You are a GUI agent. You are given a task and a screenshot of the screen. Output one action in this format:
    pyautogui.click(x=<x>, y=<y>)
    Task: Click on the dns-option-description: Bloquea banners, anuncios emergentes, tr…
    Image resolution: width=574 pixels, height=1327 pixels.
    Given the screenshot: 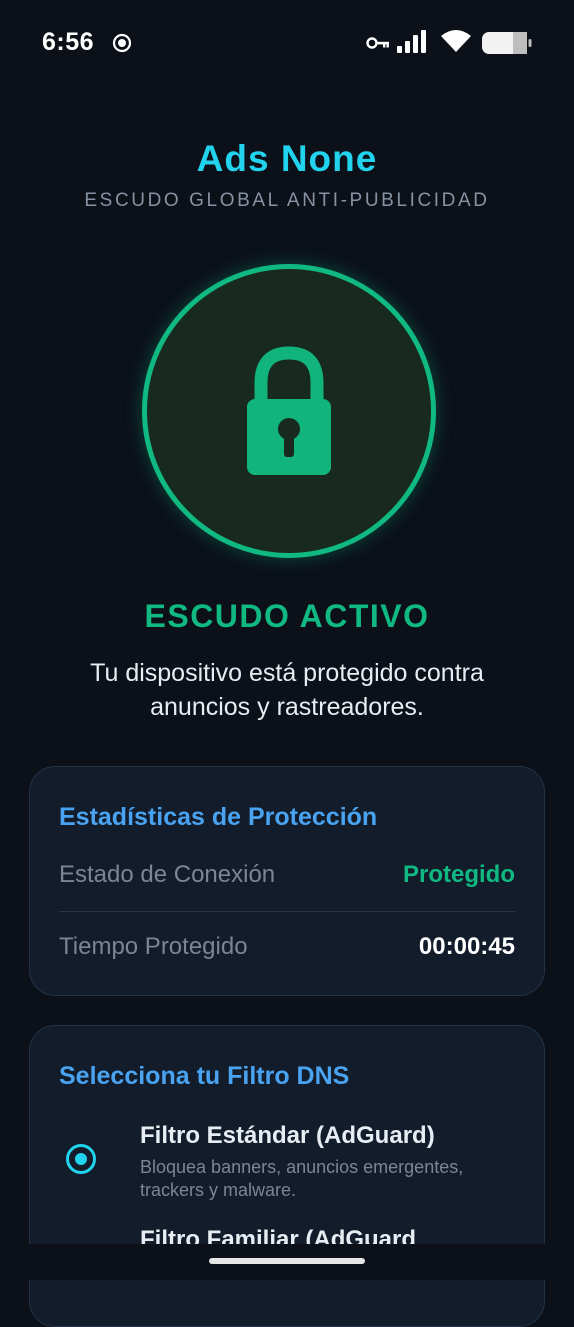 What is the action you would take?
    pyautogui.click(x=302, y=1178)
    